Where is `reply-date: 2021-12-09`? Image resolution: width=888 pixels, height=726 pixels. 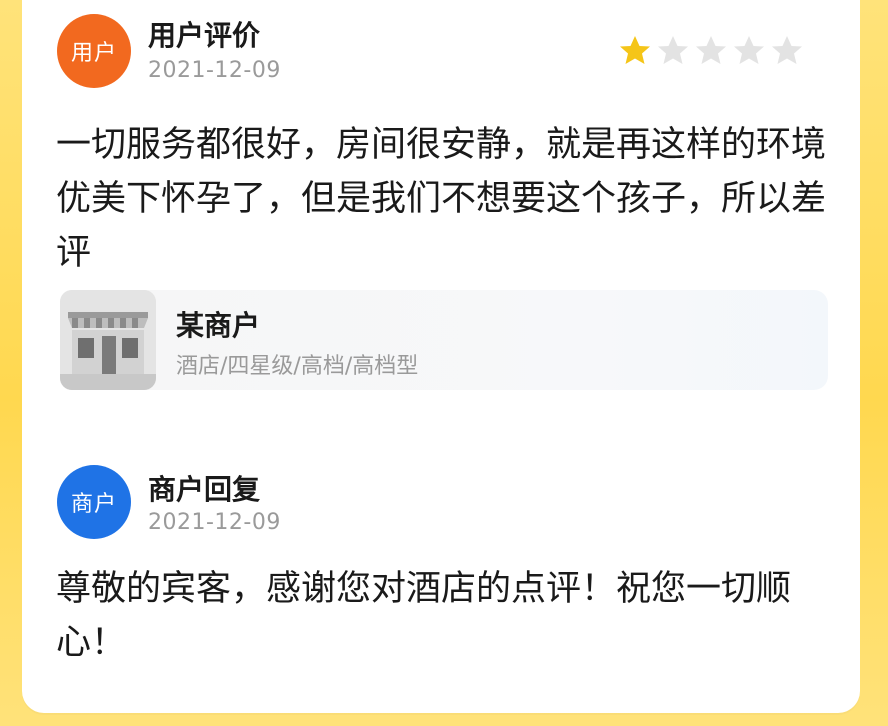 reply-date: 2021-12-09 is located at coordinates (214, 522).